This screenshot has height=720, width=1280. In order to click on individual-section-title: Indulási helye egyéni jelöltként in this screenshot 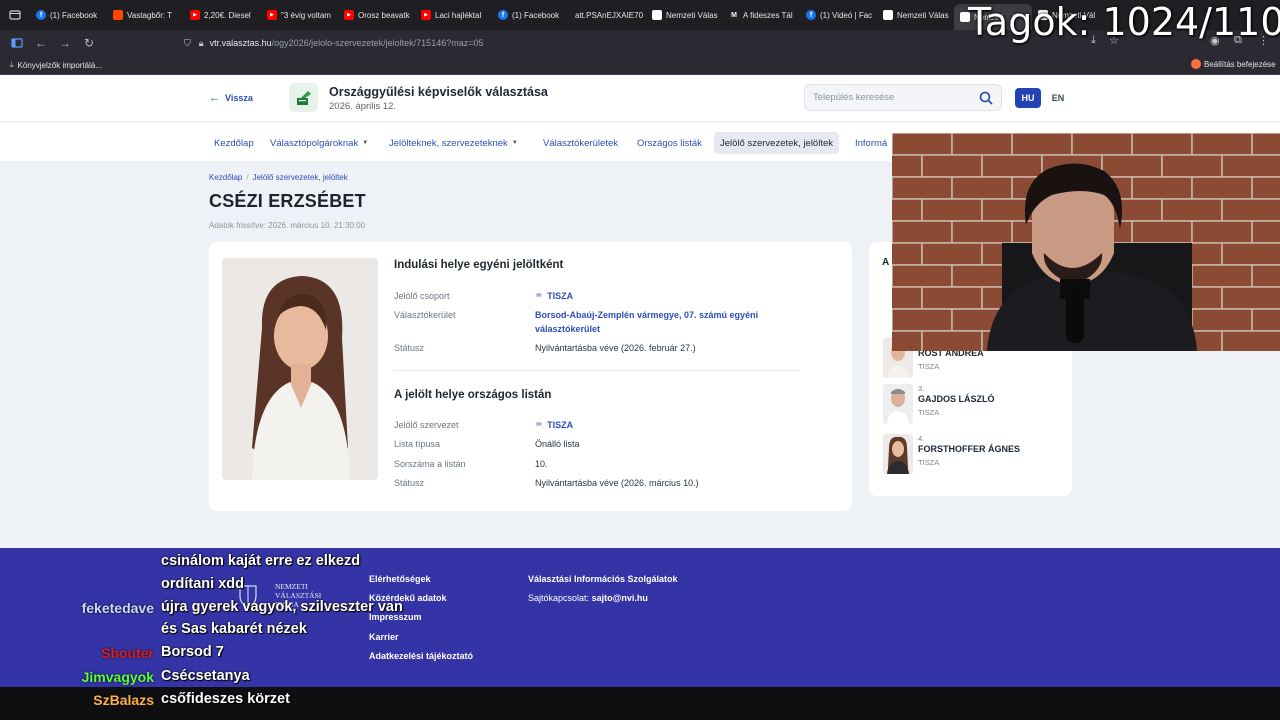, I will do `click(479, 265)`.